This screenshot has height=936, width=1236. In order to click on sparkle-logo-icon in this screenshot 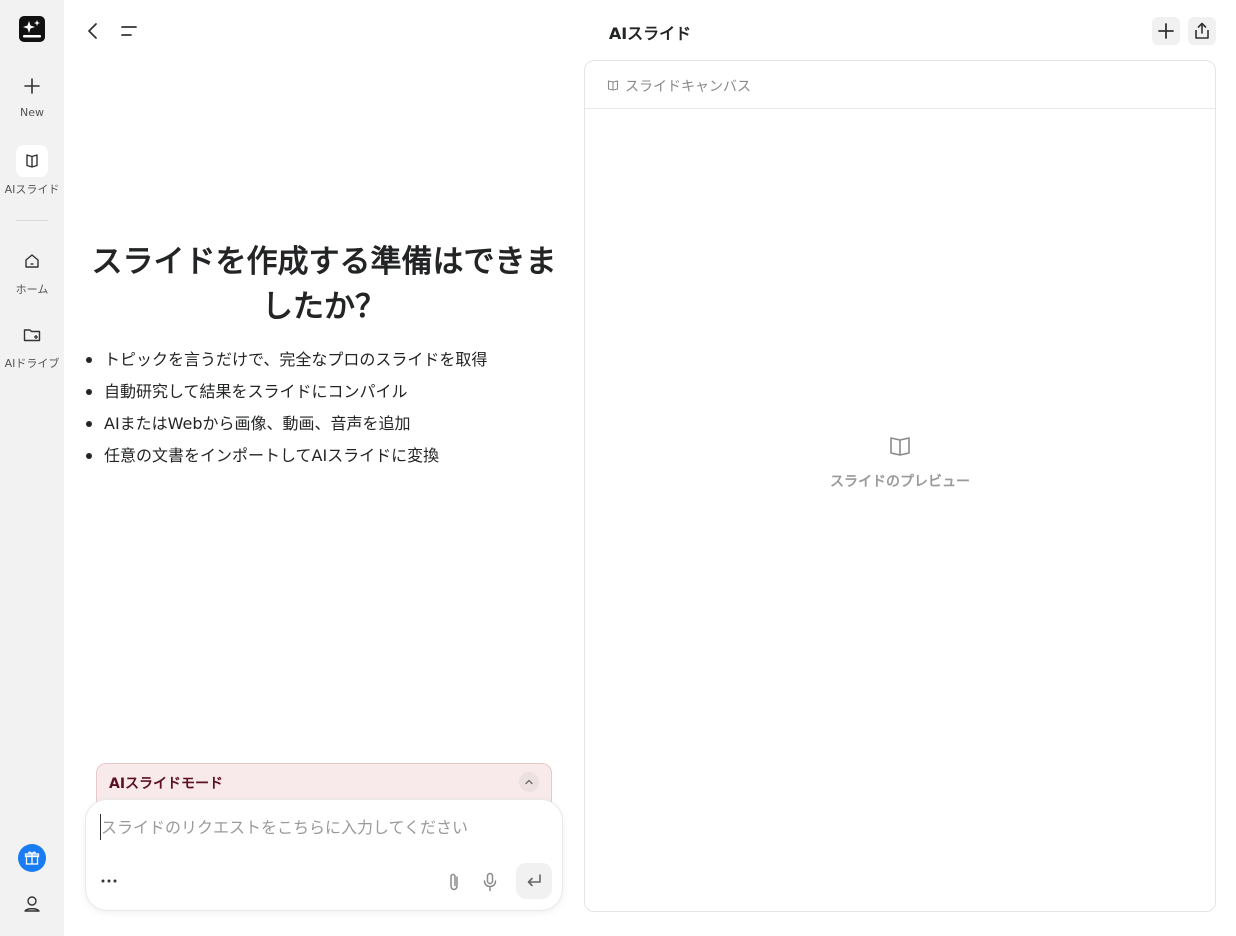, I will do `click(32, 29)`.